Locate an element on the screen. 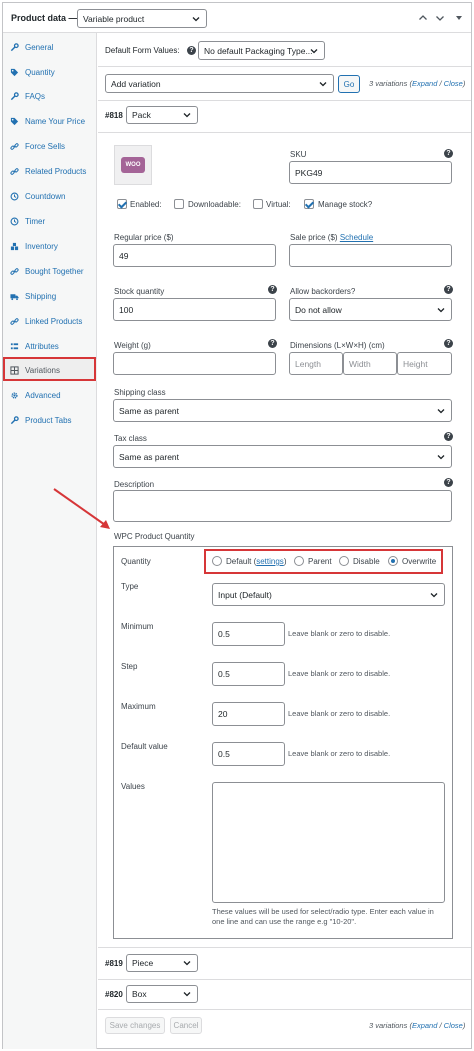 The height and width of the screenshot is (1051, 474). manage-stock-checkbox is located at coordinates (309, 204).